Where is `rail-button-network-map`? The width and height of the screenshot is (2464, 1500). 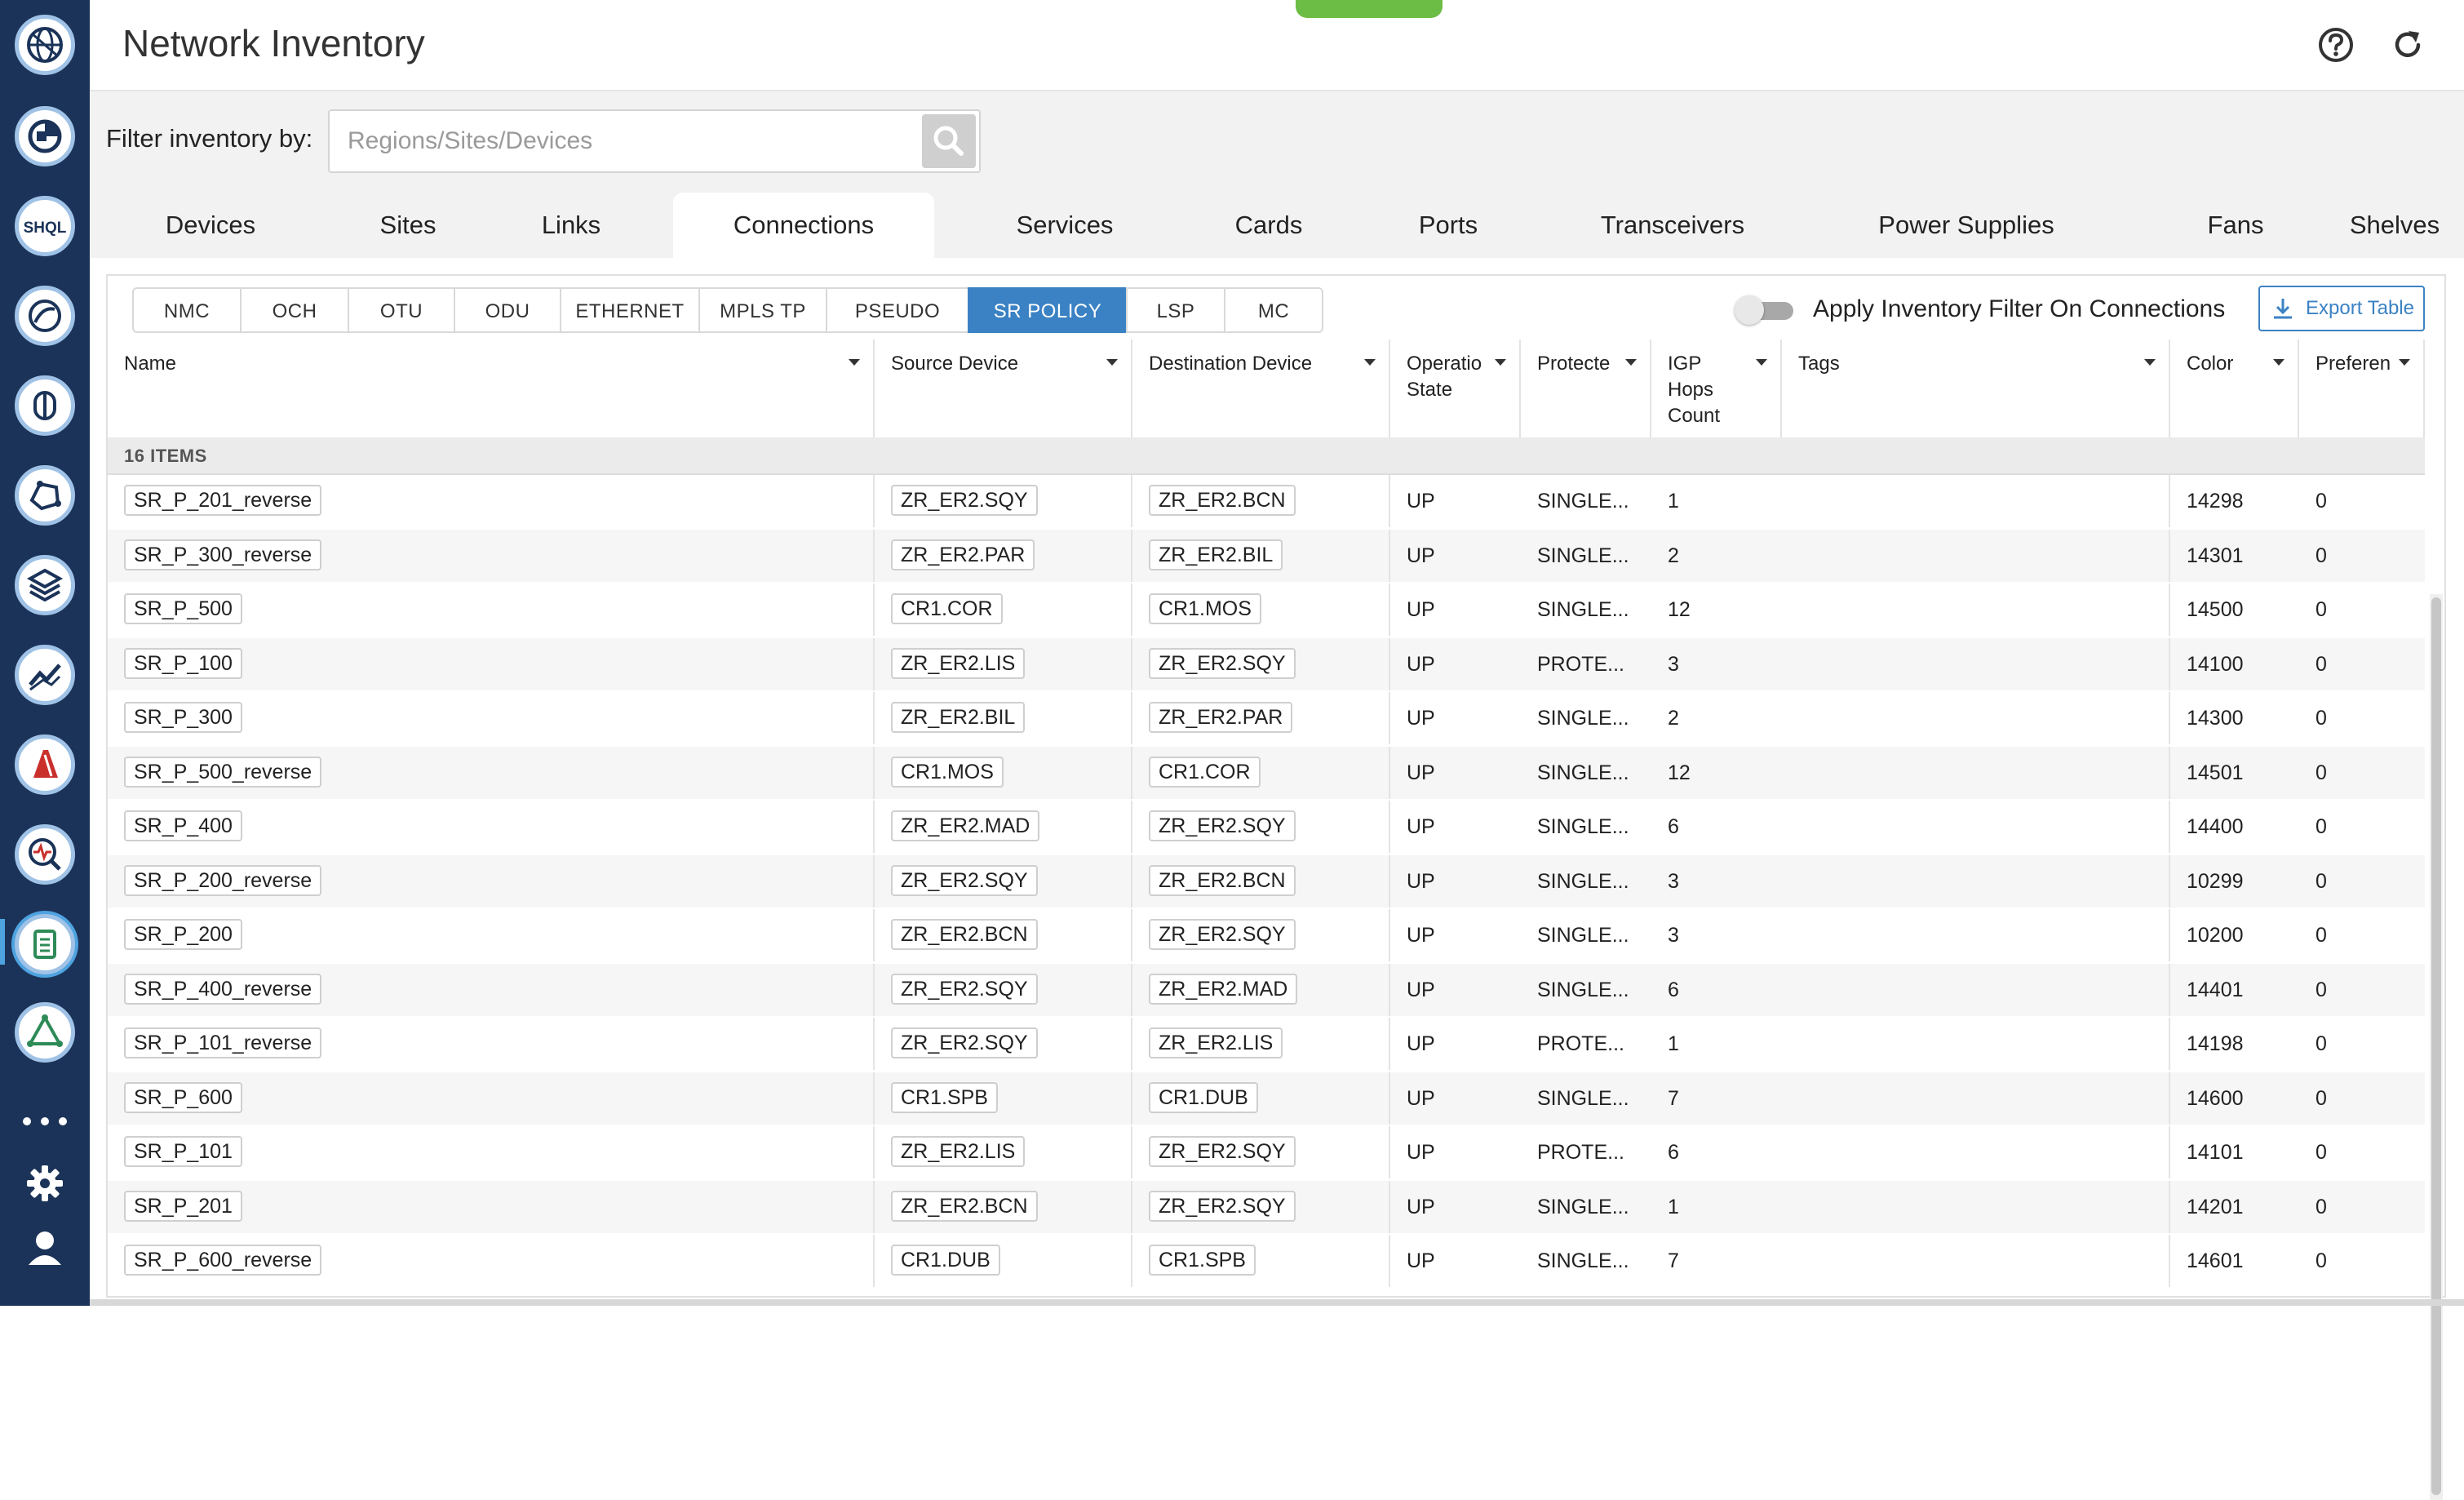
rail-button-network-map is located at coordinates (45, 496).